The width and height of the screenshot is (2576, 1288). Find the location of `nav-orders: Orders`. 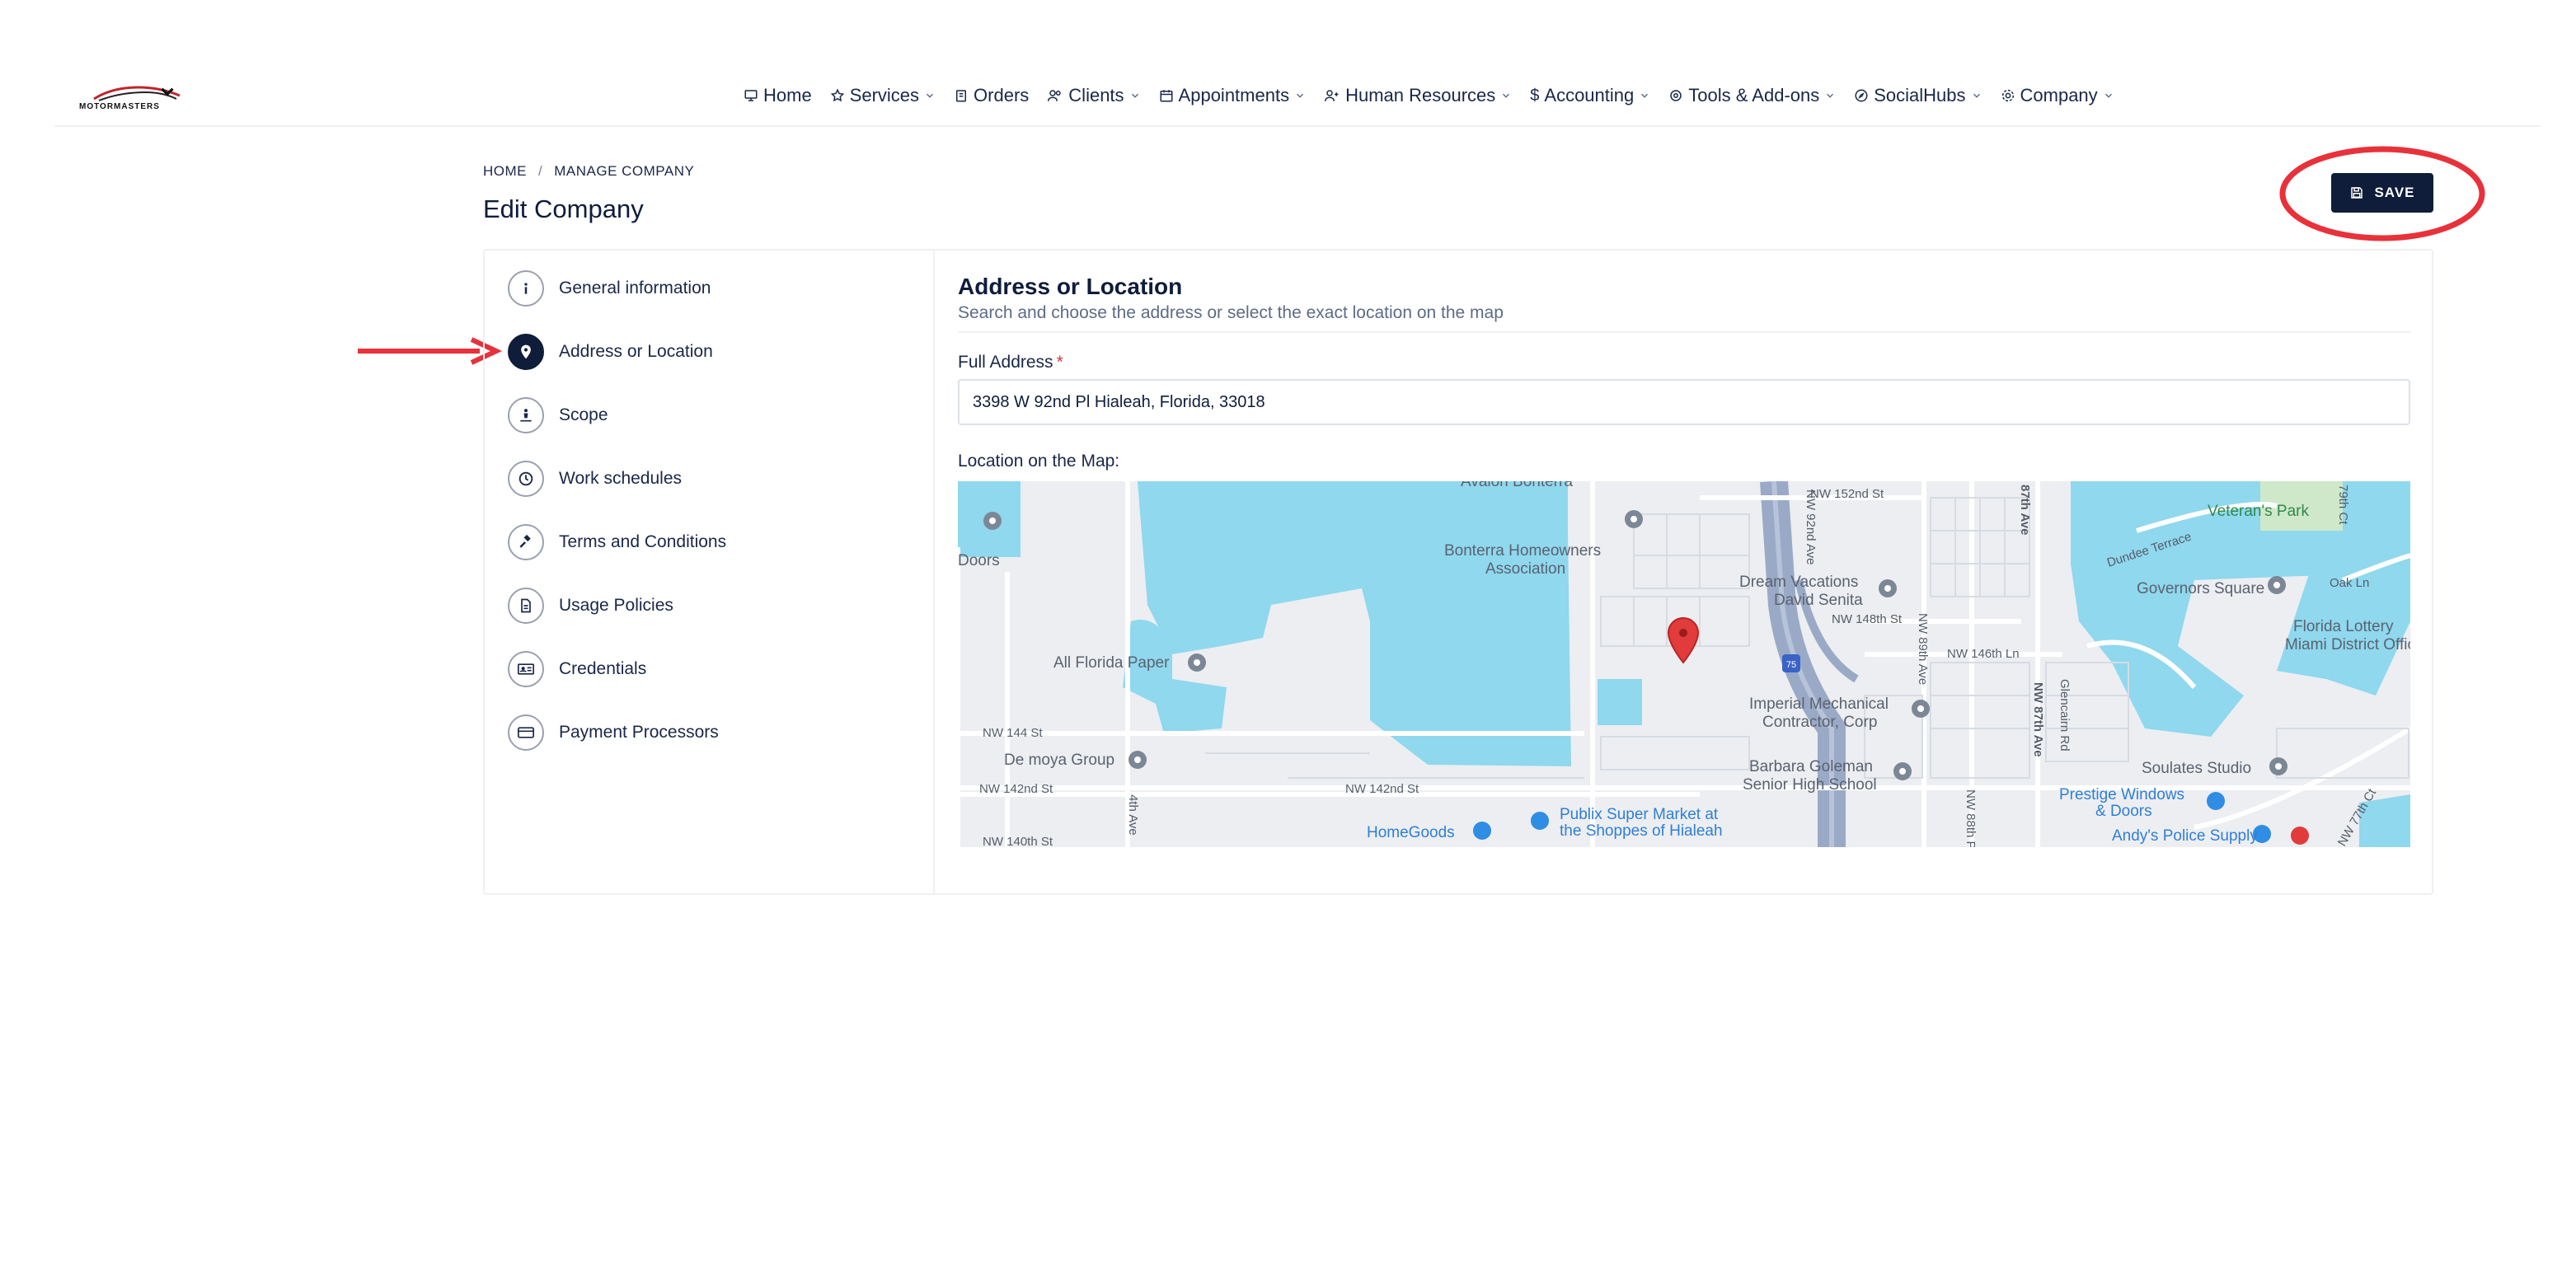

nav-orders: Orders is located at coordinates (992, 95).